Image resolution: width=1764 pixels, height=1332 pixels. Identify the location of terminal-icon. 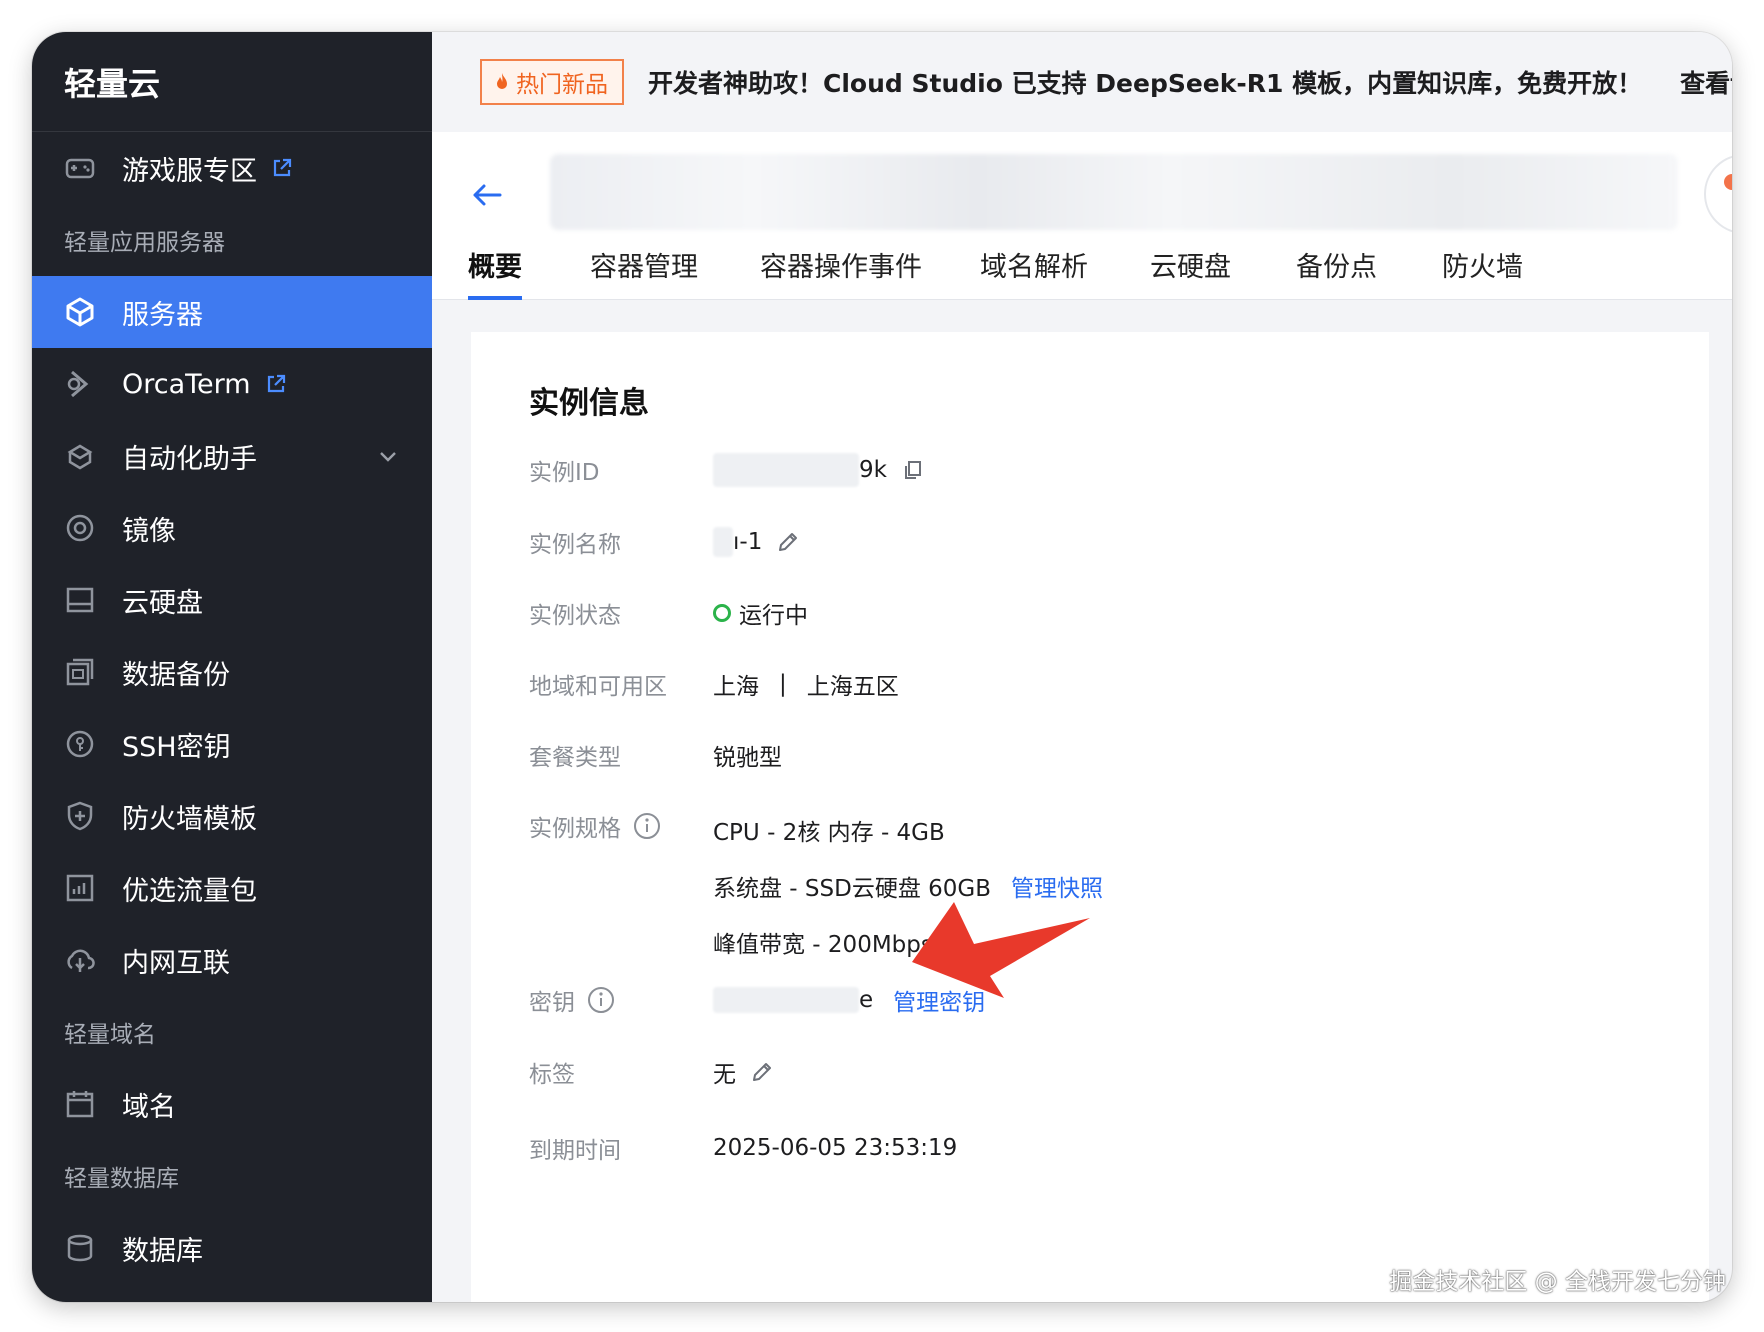
(80, 384).